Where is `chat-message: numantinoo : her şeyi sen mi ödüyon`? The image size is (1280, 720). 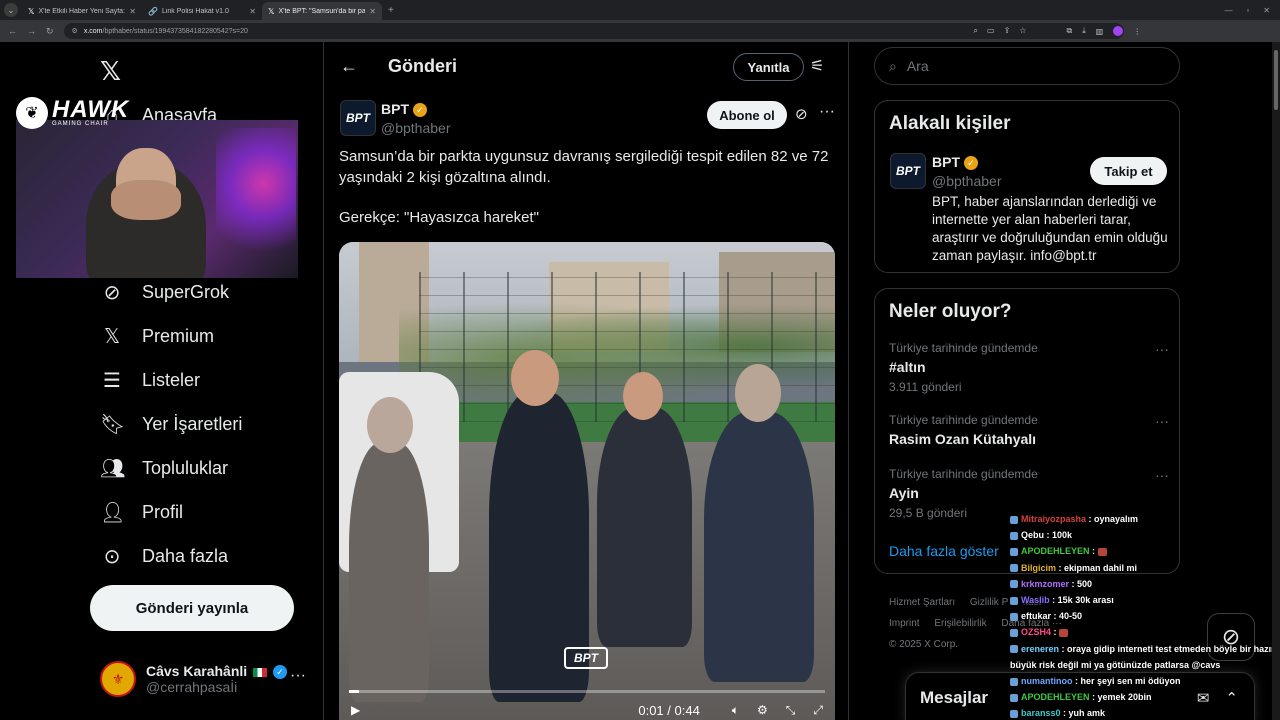
chat-message: numantinoo : her şeyi sen mi ödüyon is located at coordinates (1145, 681).